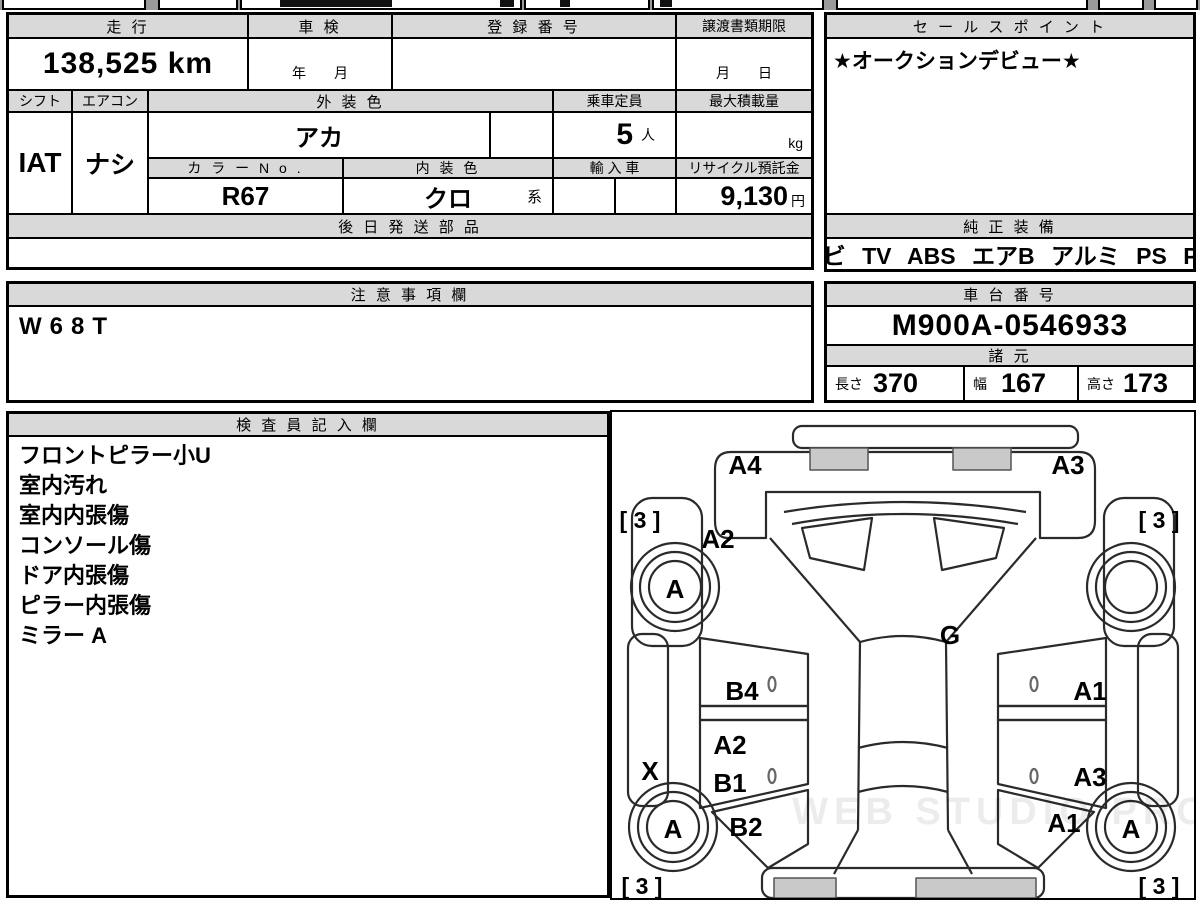 Image resolution: width=1200 pixels, height=900 pixels. What do you see at coordinates (350, 101) in the screenshot?
I see `exterior-color-header: 外 装 色` at bounding box center [350, 101].